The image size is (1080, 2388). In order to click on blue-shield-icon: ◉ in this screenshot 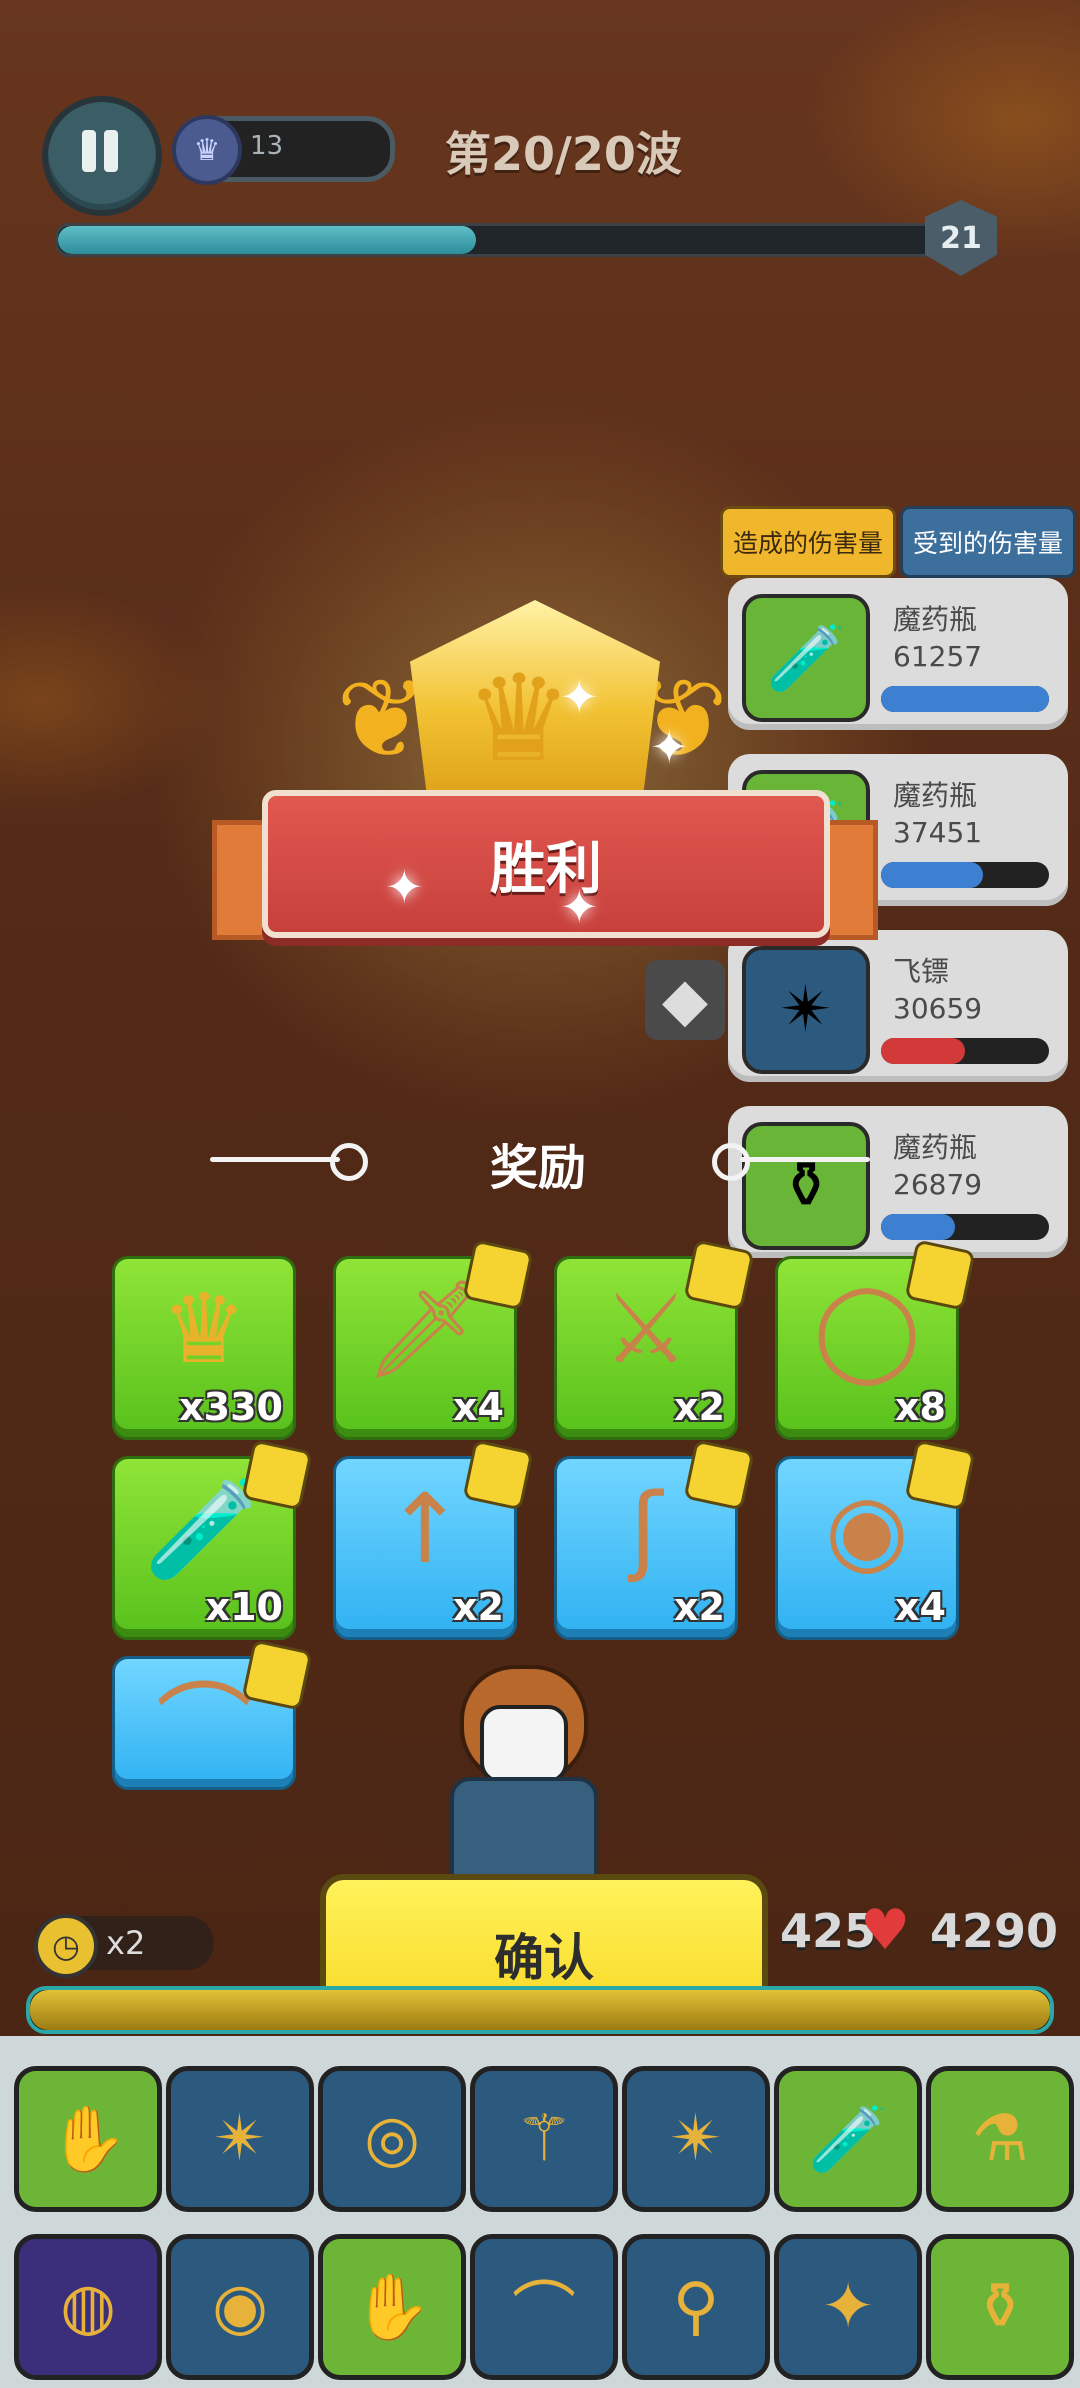, I will do `click(240, 2307)`.